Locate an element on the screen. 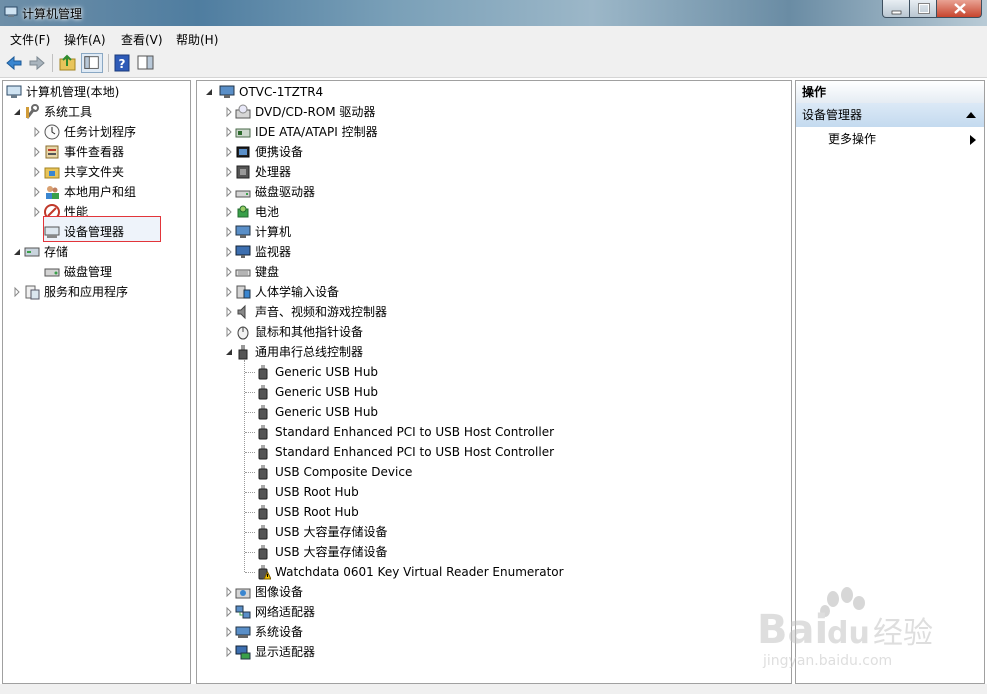 The width and height of the screenshot is (987, 694). device-category: 人体学输入设备 is located at coordinates (397, 292).